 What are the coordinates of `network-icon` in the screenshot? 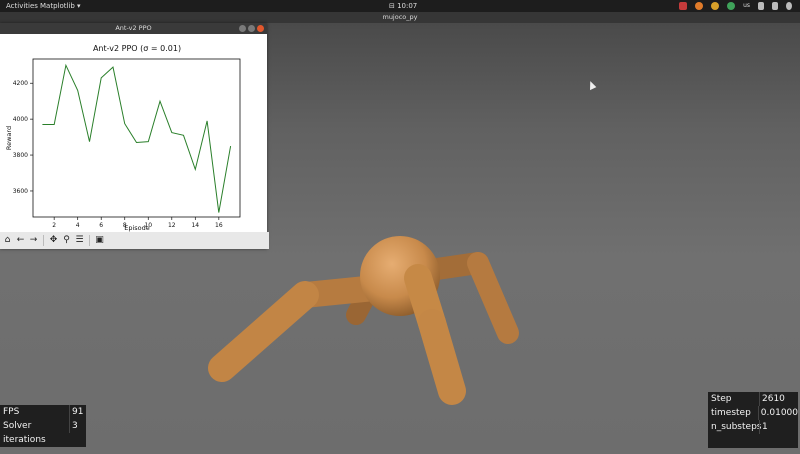 It's located at (761, 6).